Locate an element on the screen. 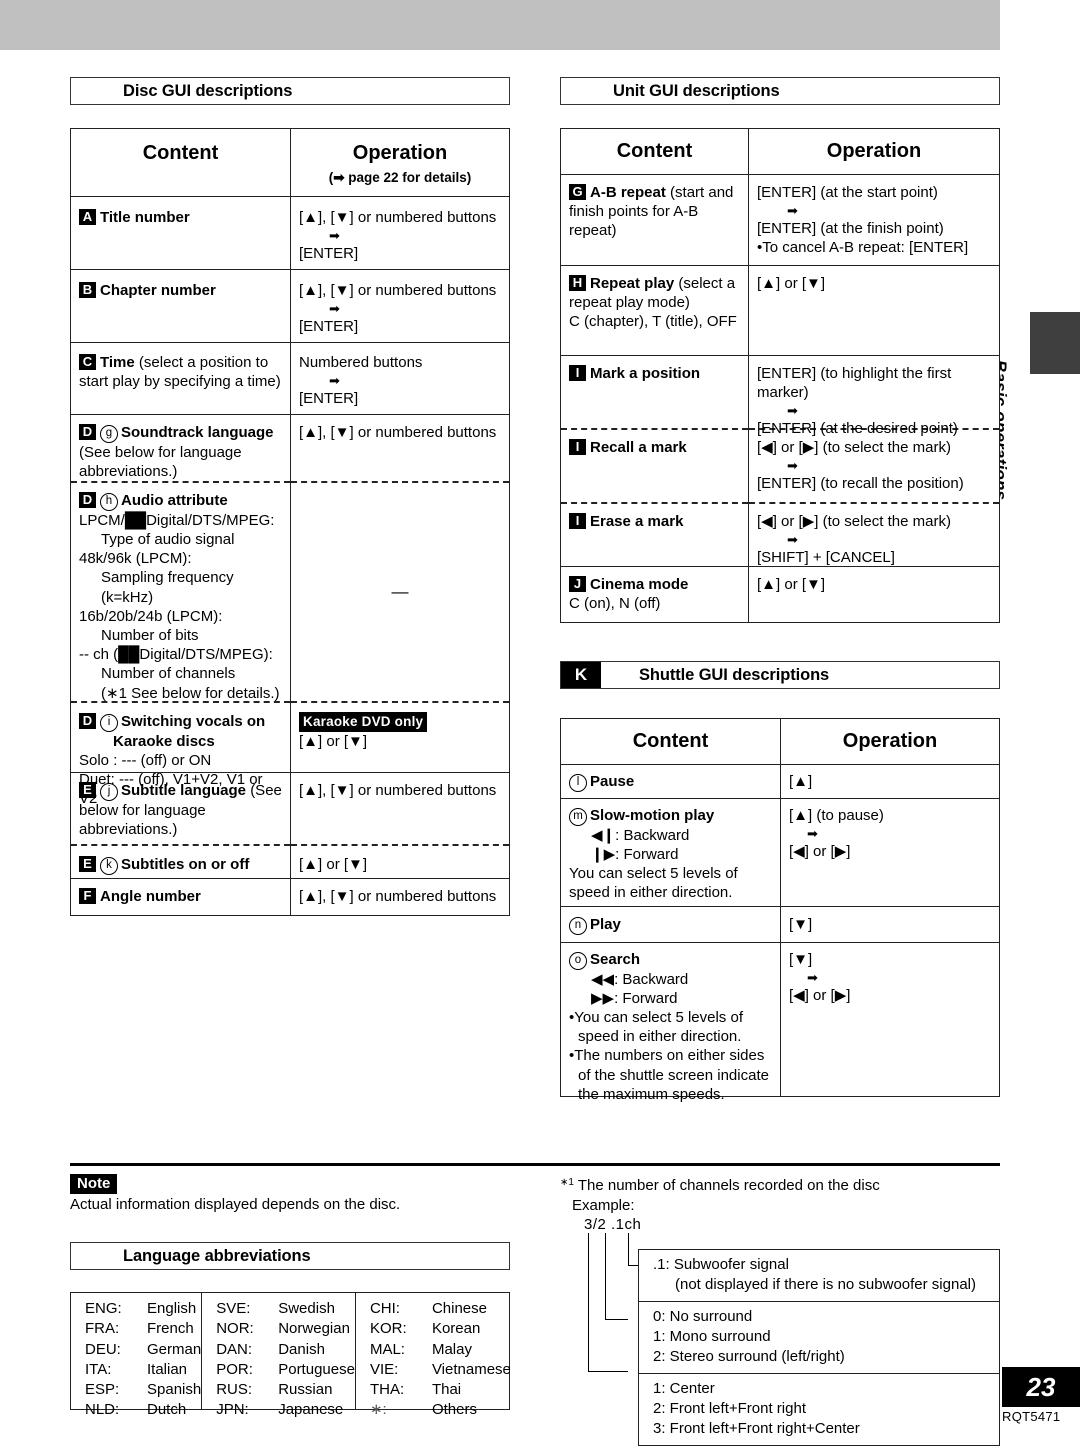 The image size is (1080, 1446). lang-name: French is located at coordinates (170, 1329).